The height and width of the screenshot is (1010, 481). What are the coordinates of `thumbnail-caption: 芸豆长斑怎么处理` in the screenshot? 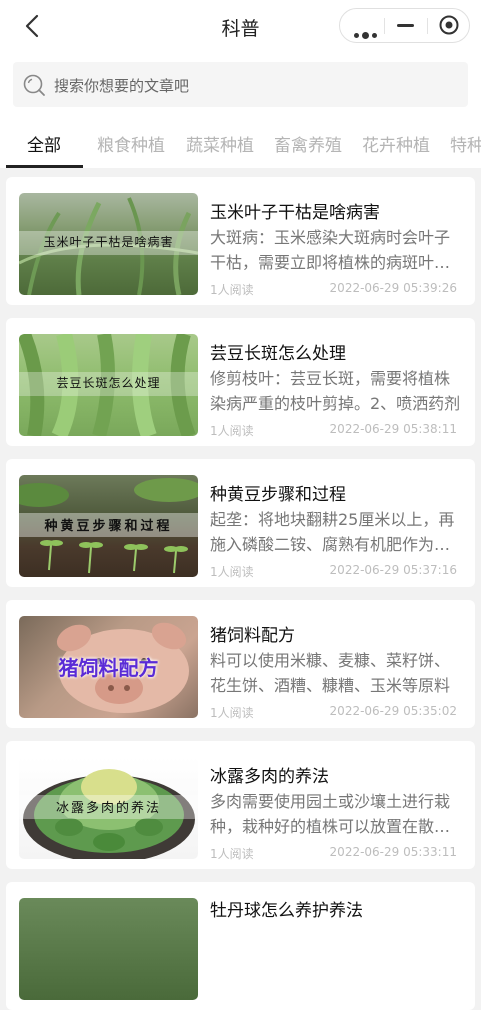 It's located at (108, 383).